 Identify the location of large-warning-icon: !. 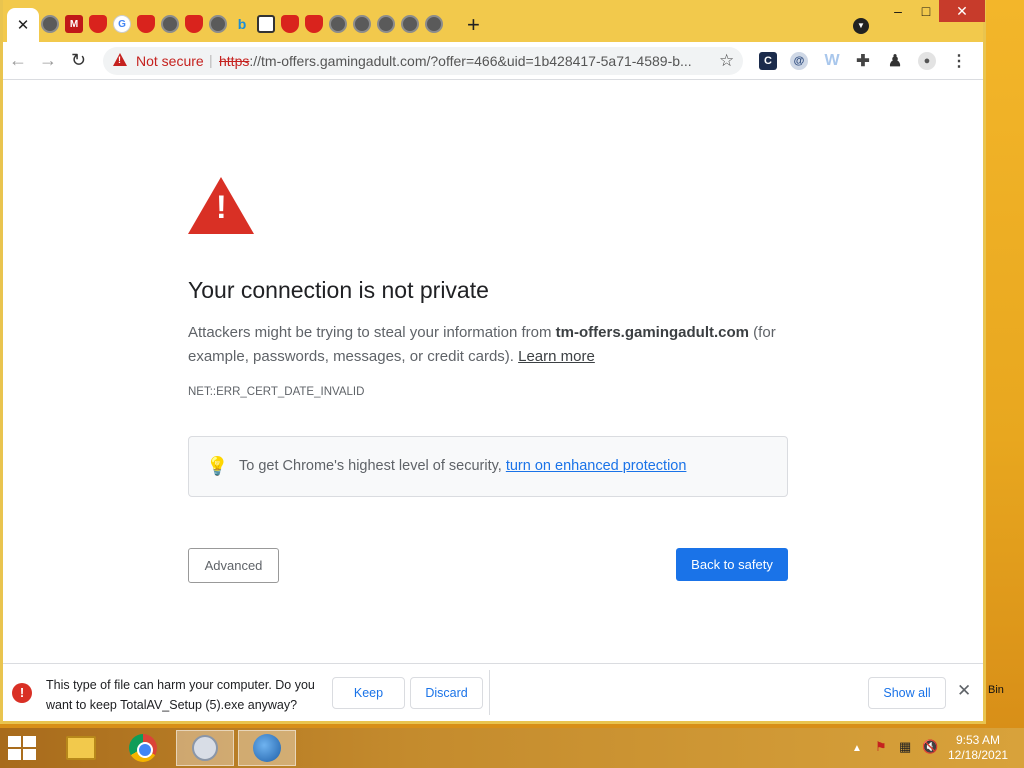
(221, 205).